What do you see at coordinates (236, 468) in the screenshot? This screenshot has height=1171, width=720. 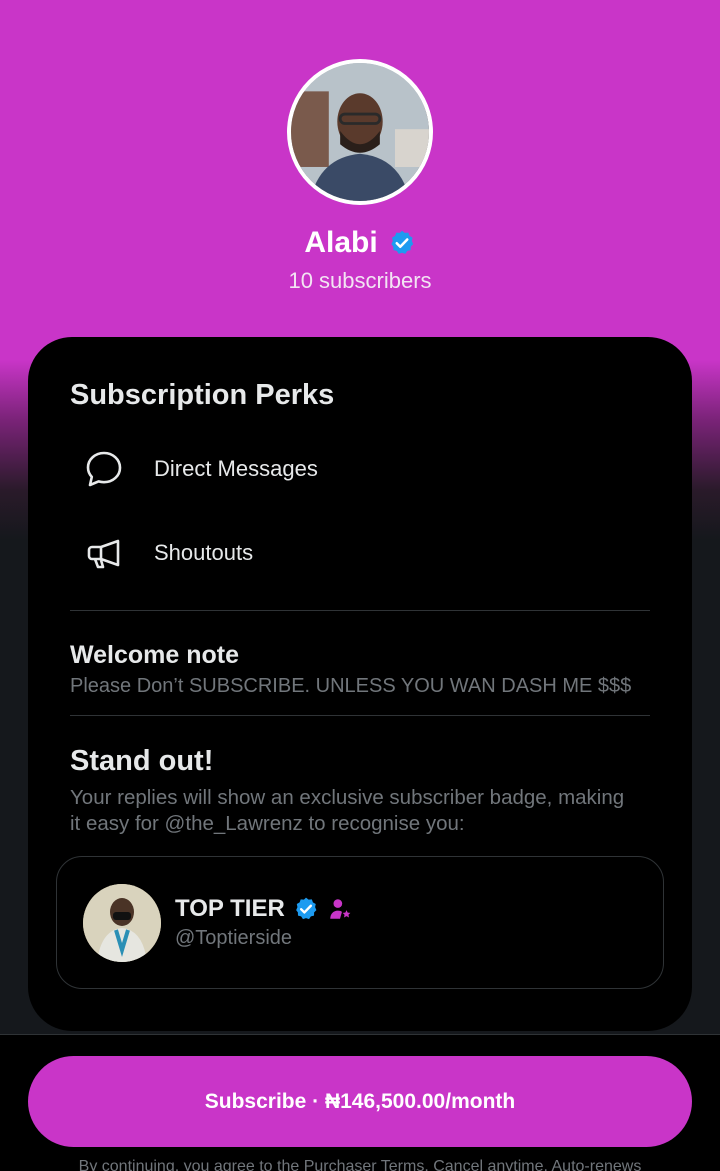 I see `perk-label: Direct Messages` at bounding box center [236, 468].